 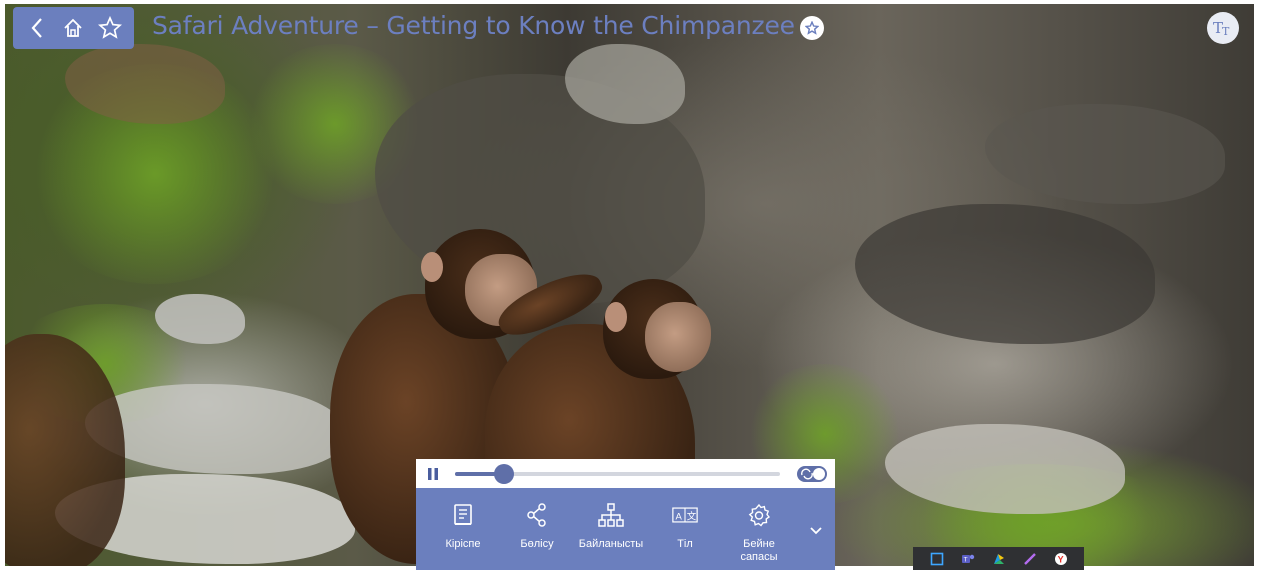 I want to click on share-label: Бөлісу, so click(x=537, y=544).